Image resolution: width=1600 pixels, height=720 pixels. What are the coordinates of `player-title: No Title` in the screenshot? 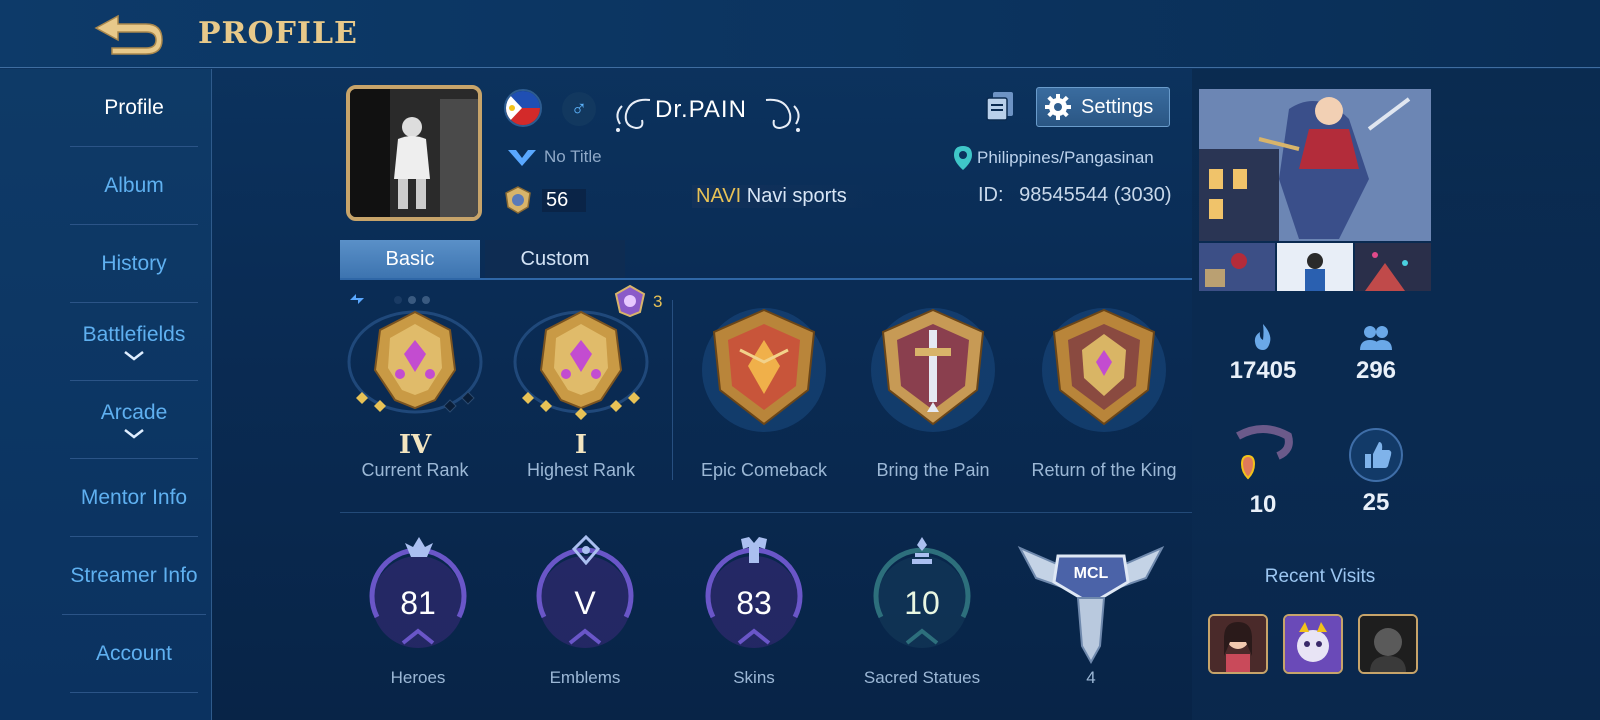 It's located at (554, 157).